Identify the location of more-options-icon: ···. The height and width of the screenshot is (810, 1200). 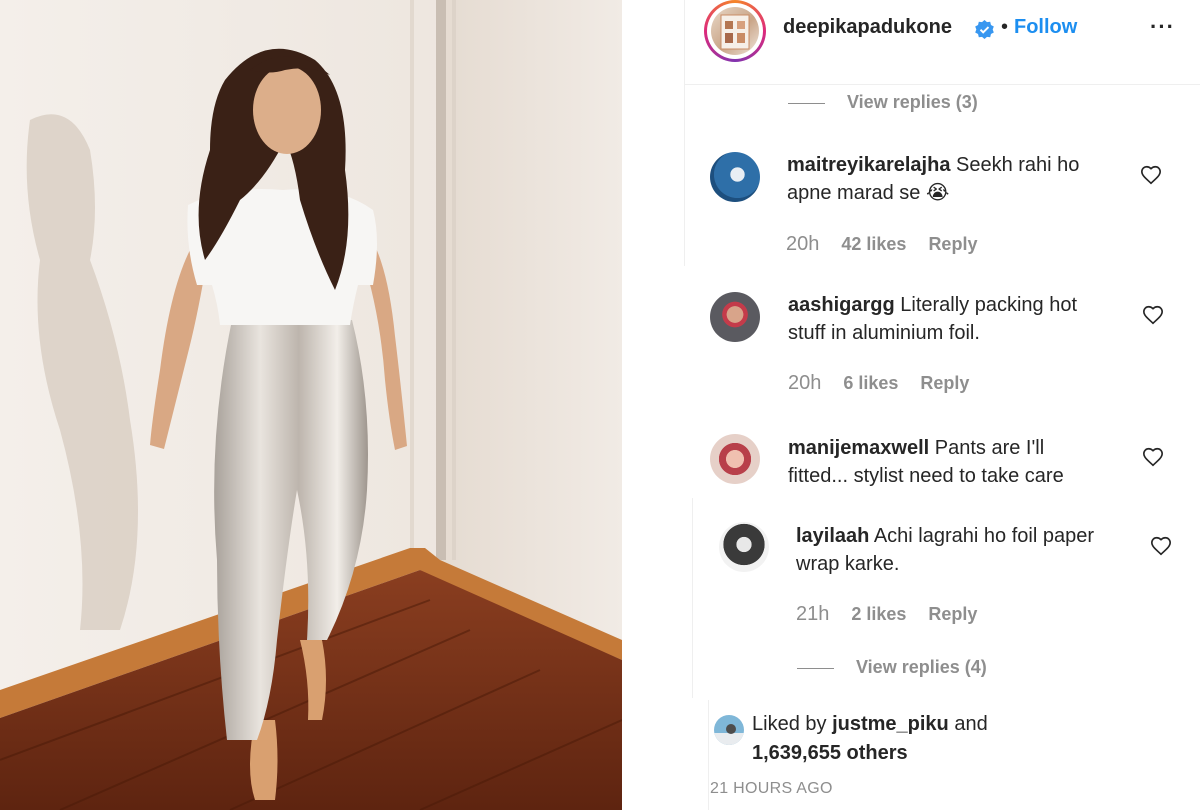
(1162, 27).